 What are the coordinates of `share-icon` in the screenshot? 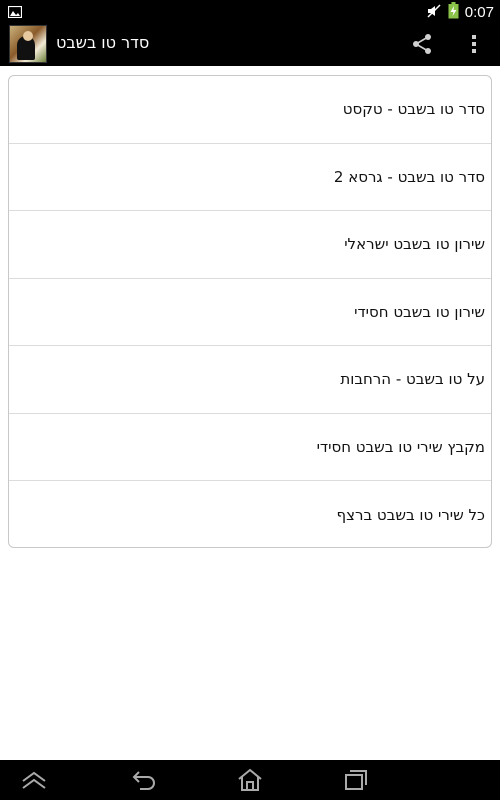 It's located at (422, 44).